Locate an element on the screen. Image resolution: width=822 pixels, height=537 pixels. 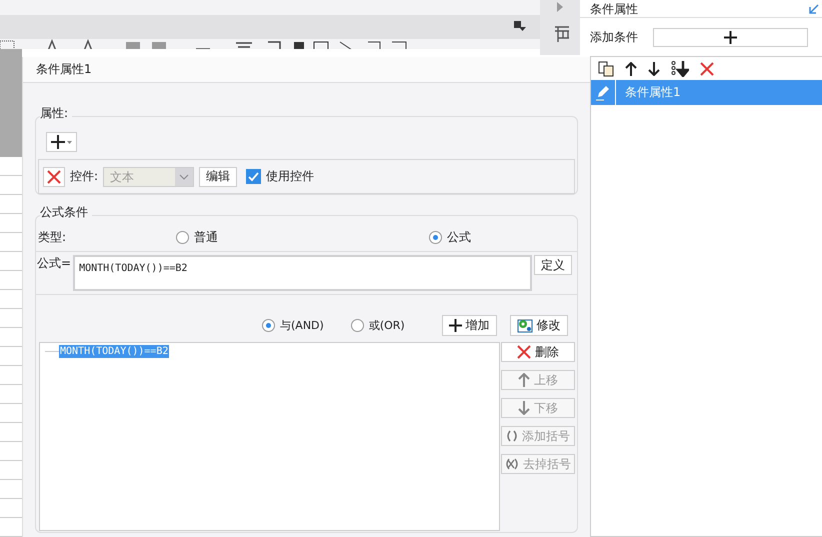
close-icon is located at coordinates (524, 352).